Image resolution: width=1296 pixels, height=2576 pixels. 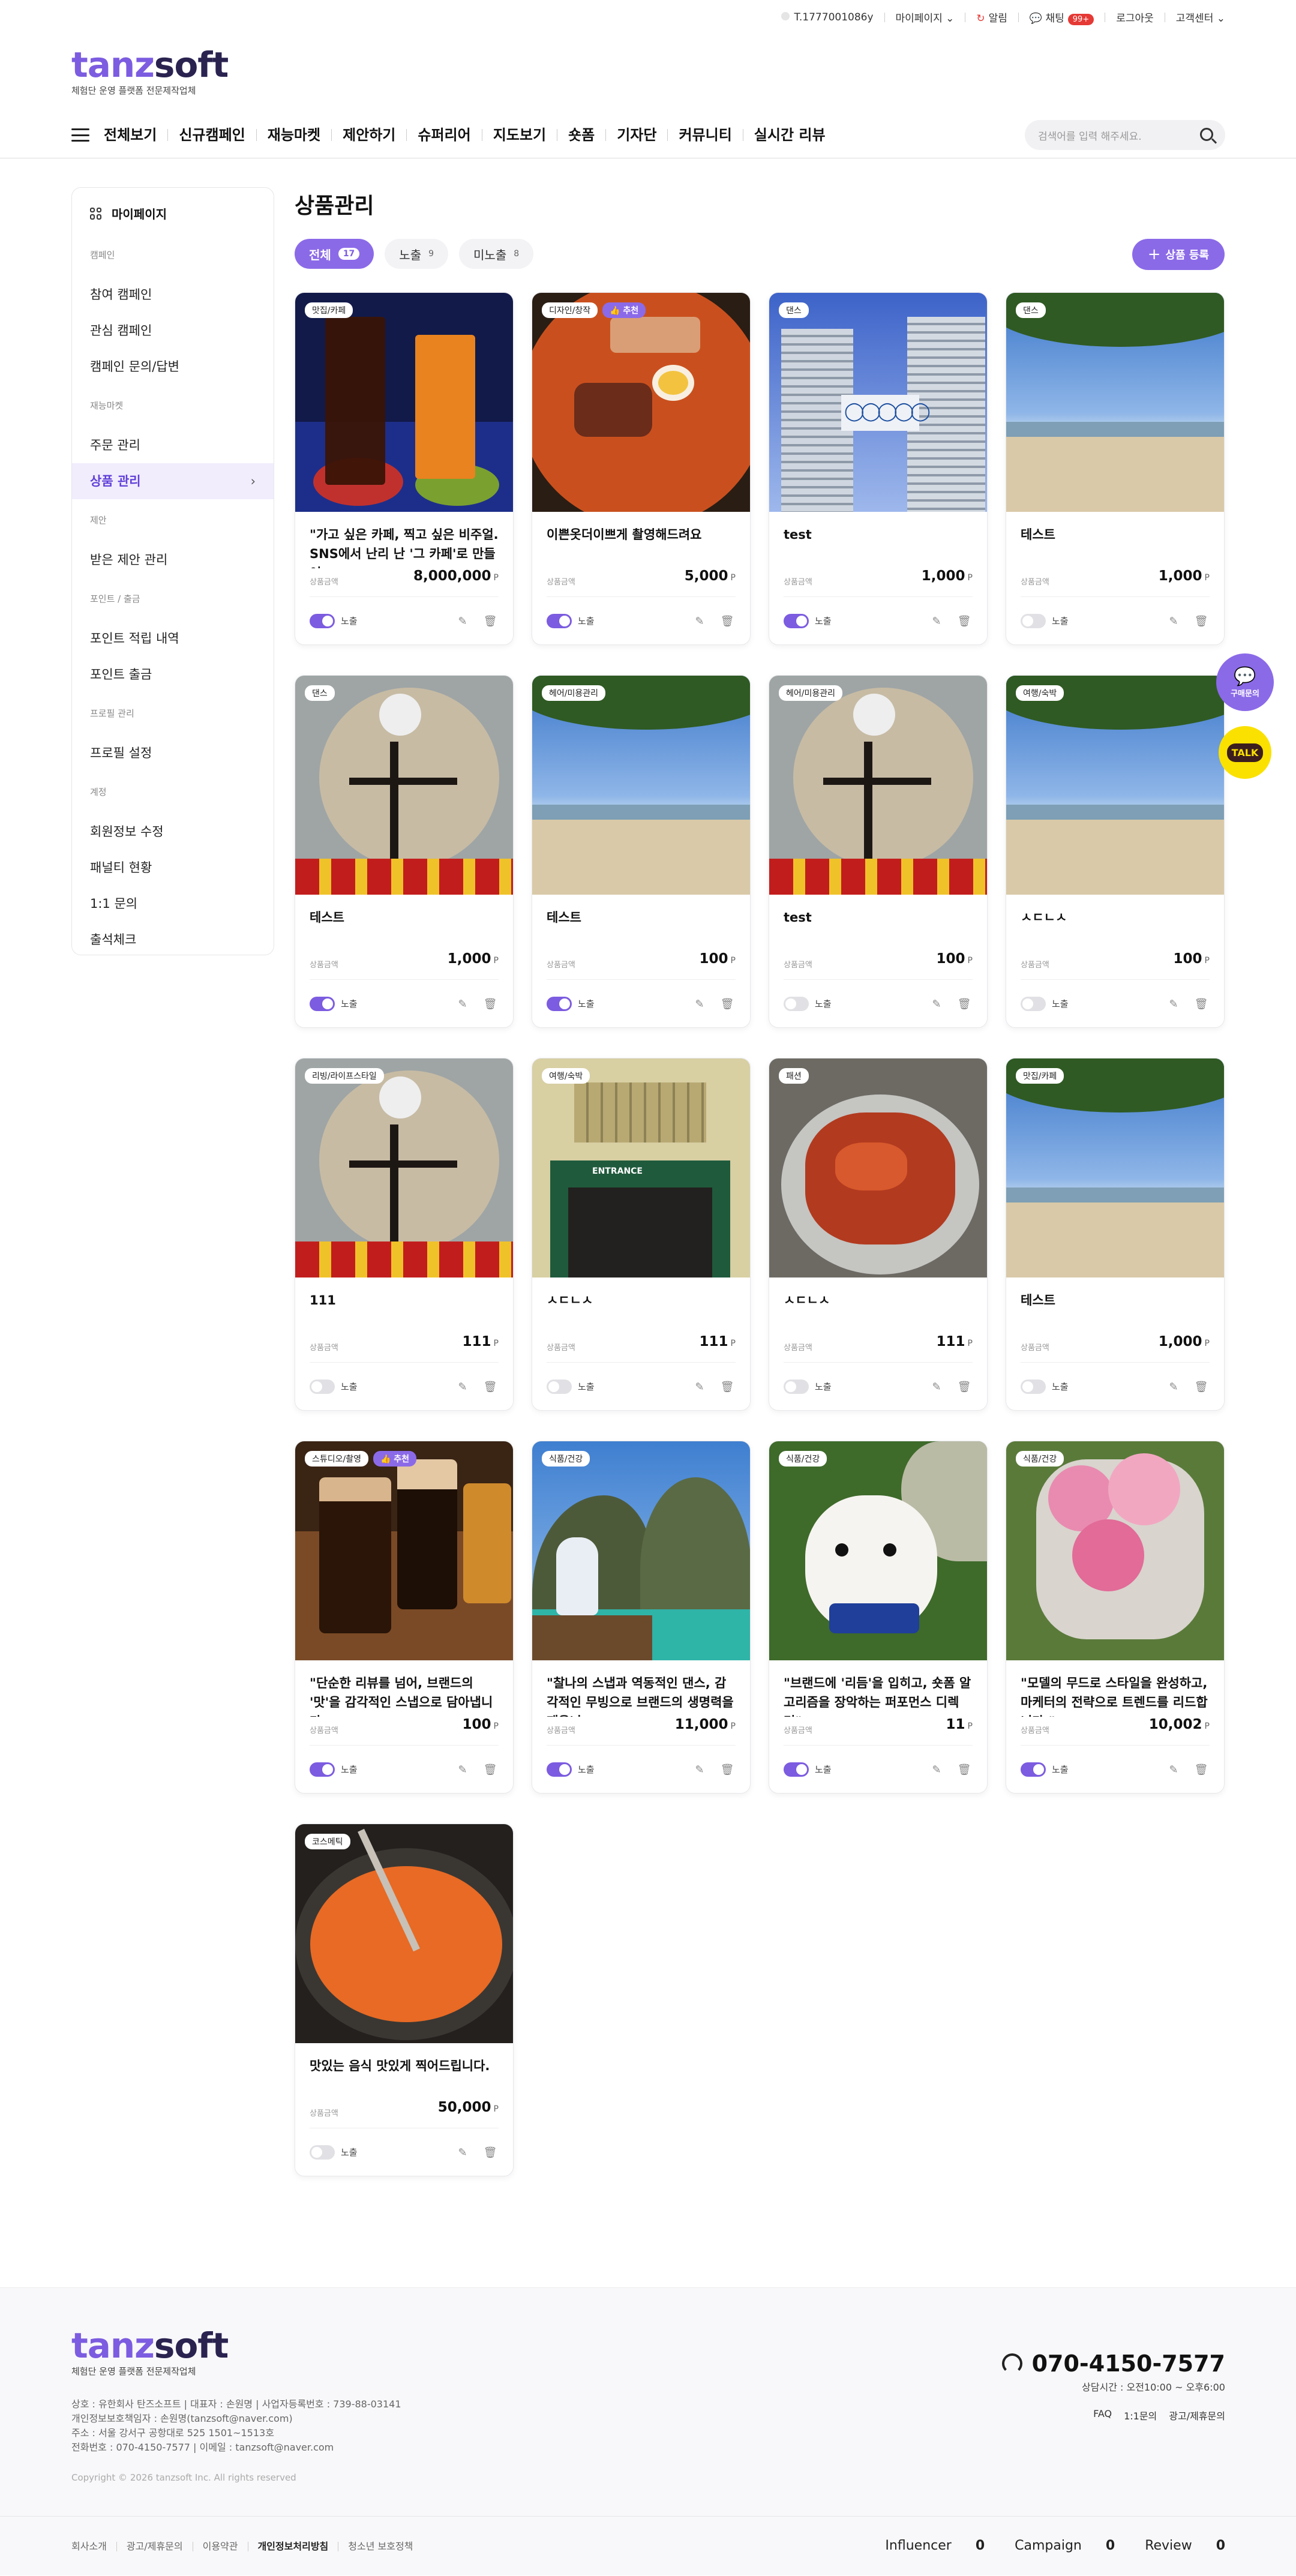 I want to click on product-card: 코스메틱 맛있는 음식 맛있게 찍어드립니다. 상품금액 50,000 P 노출 ✎ 🗑, so click(x=405, y=2000).